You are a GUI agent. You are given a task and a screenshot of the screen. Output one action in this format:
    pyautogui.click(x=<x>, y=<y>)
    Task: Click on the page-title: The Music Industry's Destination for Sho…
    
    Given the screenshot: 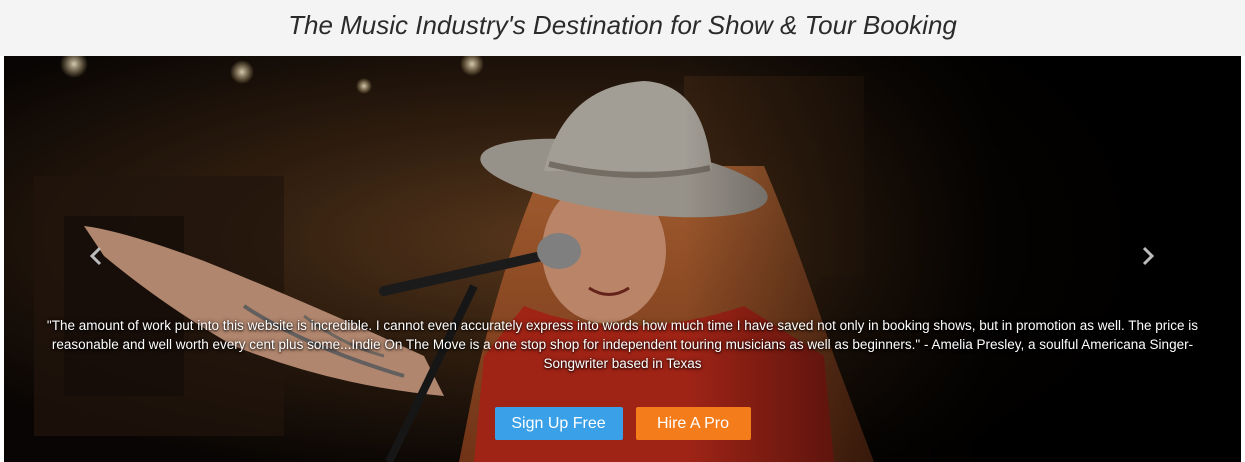 What is the action you would take?
    pyautogui.click(x=622, y=24)
    